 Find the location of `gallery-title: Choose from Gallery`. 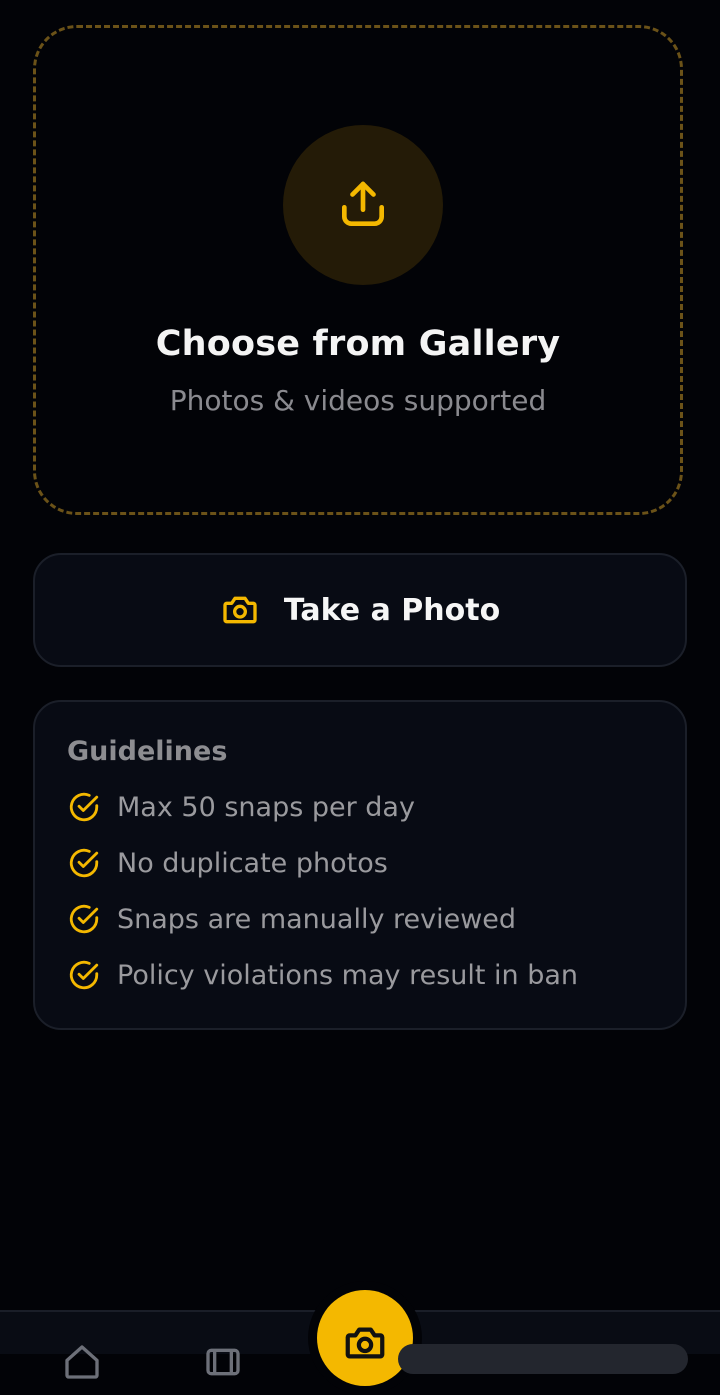

gallery-title: Choose from Gallery is located at coordinates (358, 344).